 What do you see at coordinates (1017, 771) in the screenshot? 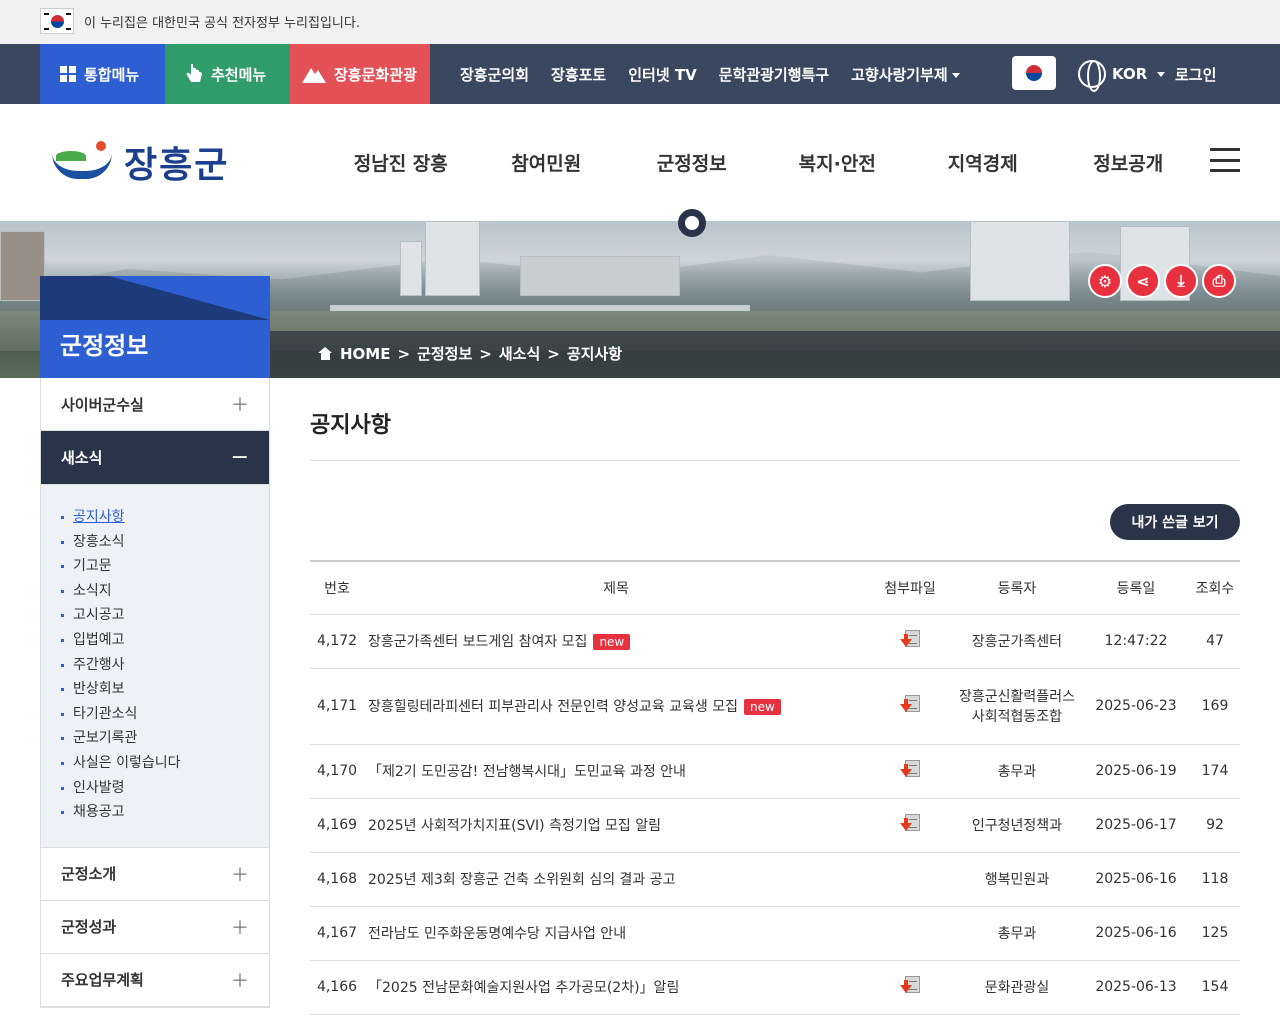
I see `row-author: 총무과` at bounding box center [1017, 771].